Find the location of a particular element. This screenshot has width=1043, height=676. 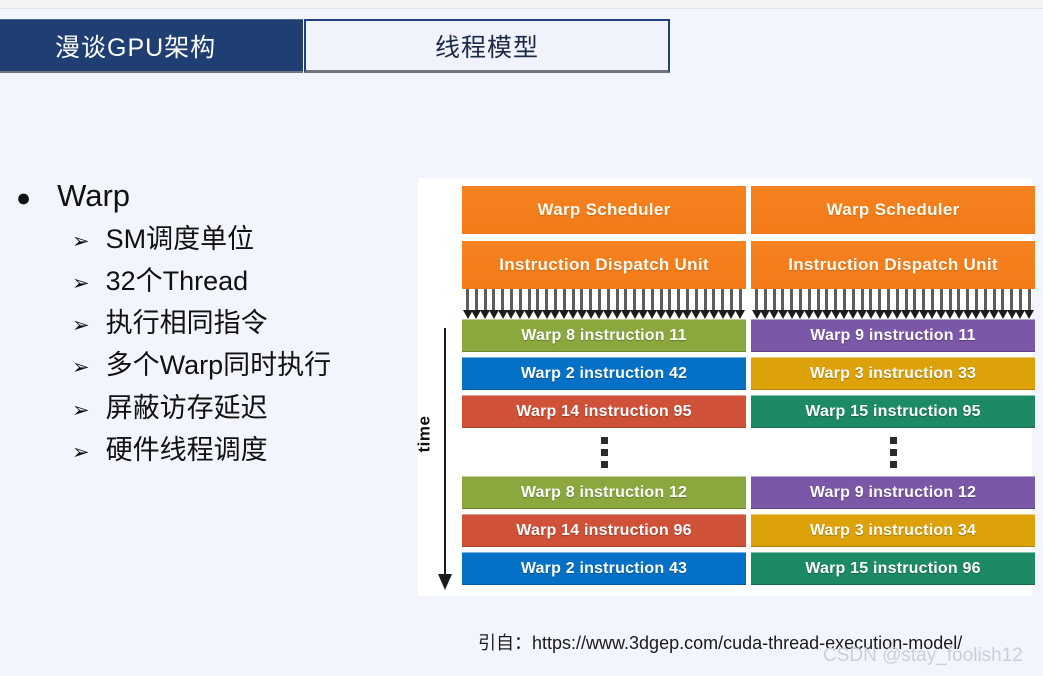

list-item-label: SM调度单位 is located at coordinates (180, 239).